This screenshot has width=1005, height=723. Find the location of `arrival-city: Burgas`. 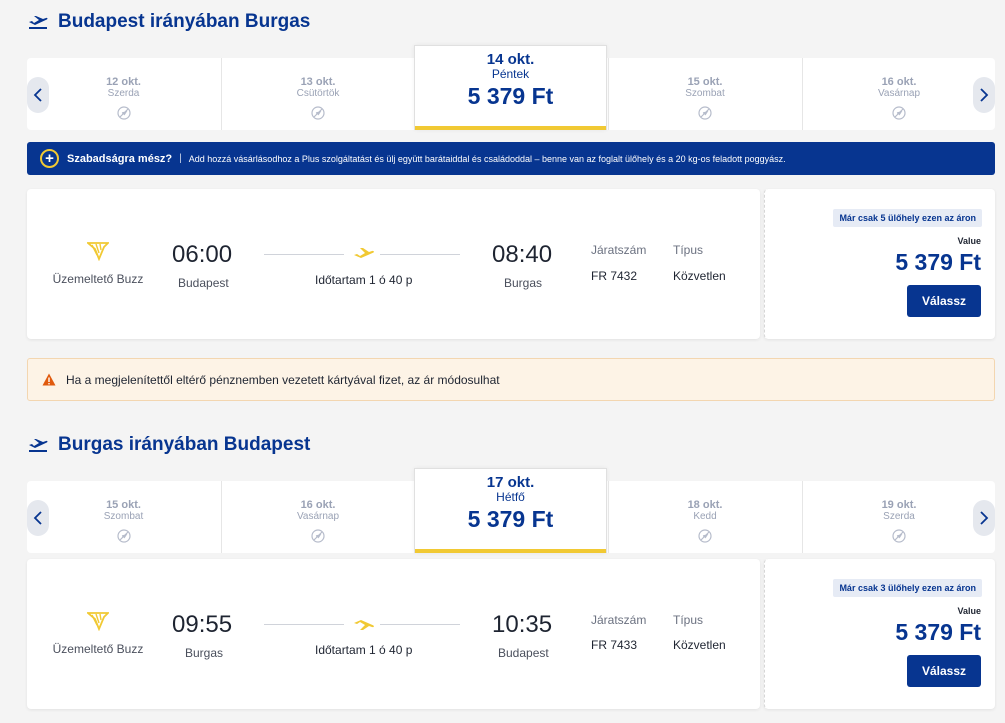

arrival-city: Burgas is located at coordinates (523, 283).